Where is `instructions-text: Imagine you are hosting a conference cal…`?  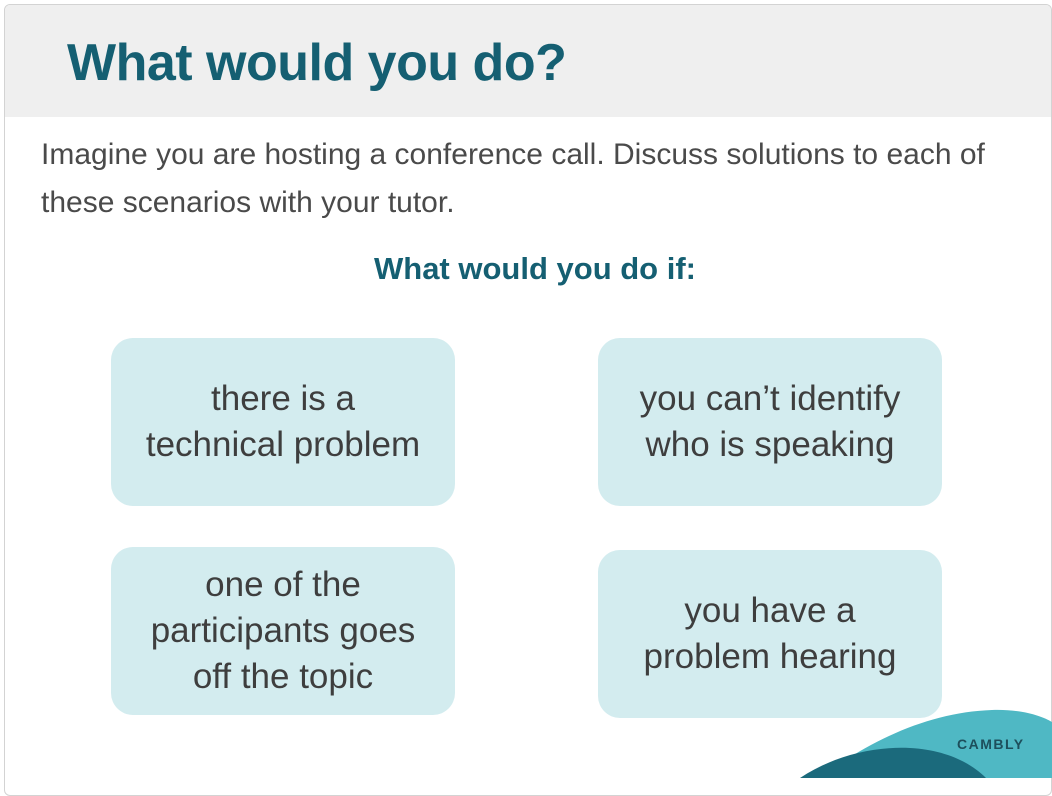 instructions-text: Imagine you are hosting a conference cal… is located at coordinates (513, 178).